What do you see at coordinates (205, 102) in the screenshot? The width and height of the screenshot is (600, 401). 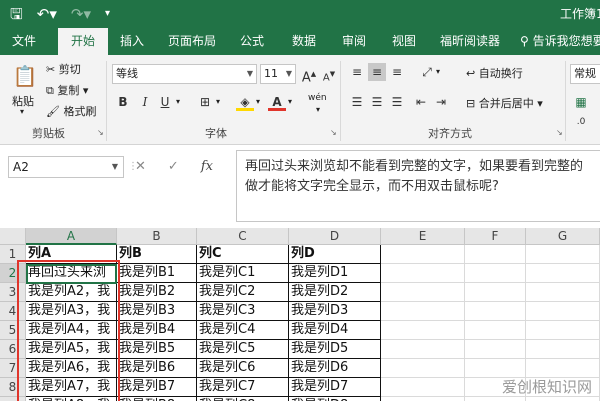 I see `borders-icon: ⊞` at bounding box center [205, 102].